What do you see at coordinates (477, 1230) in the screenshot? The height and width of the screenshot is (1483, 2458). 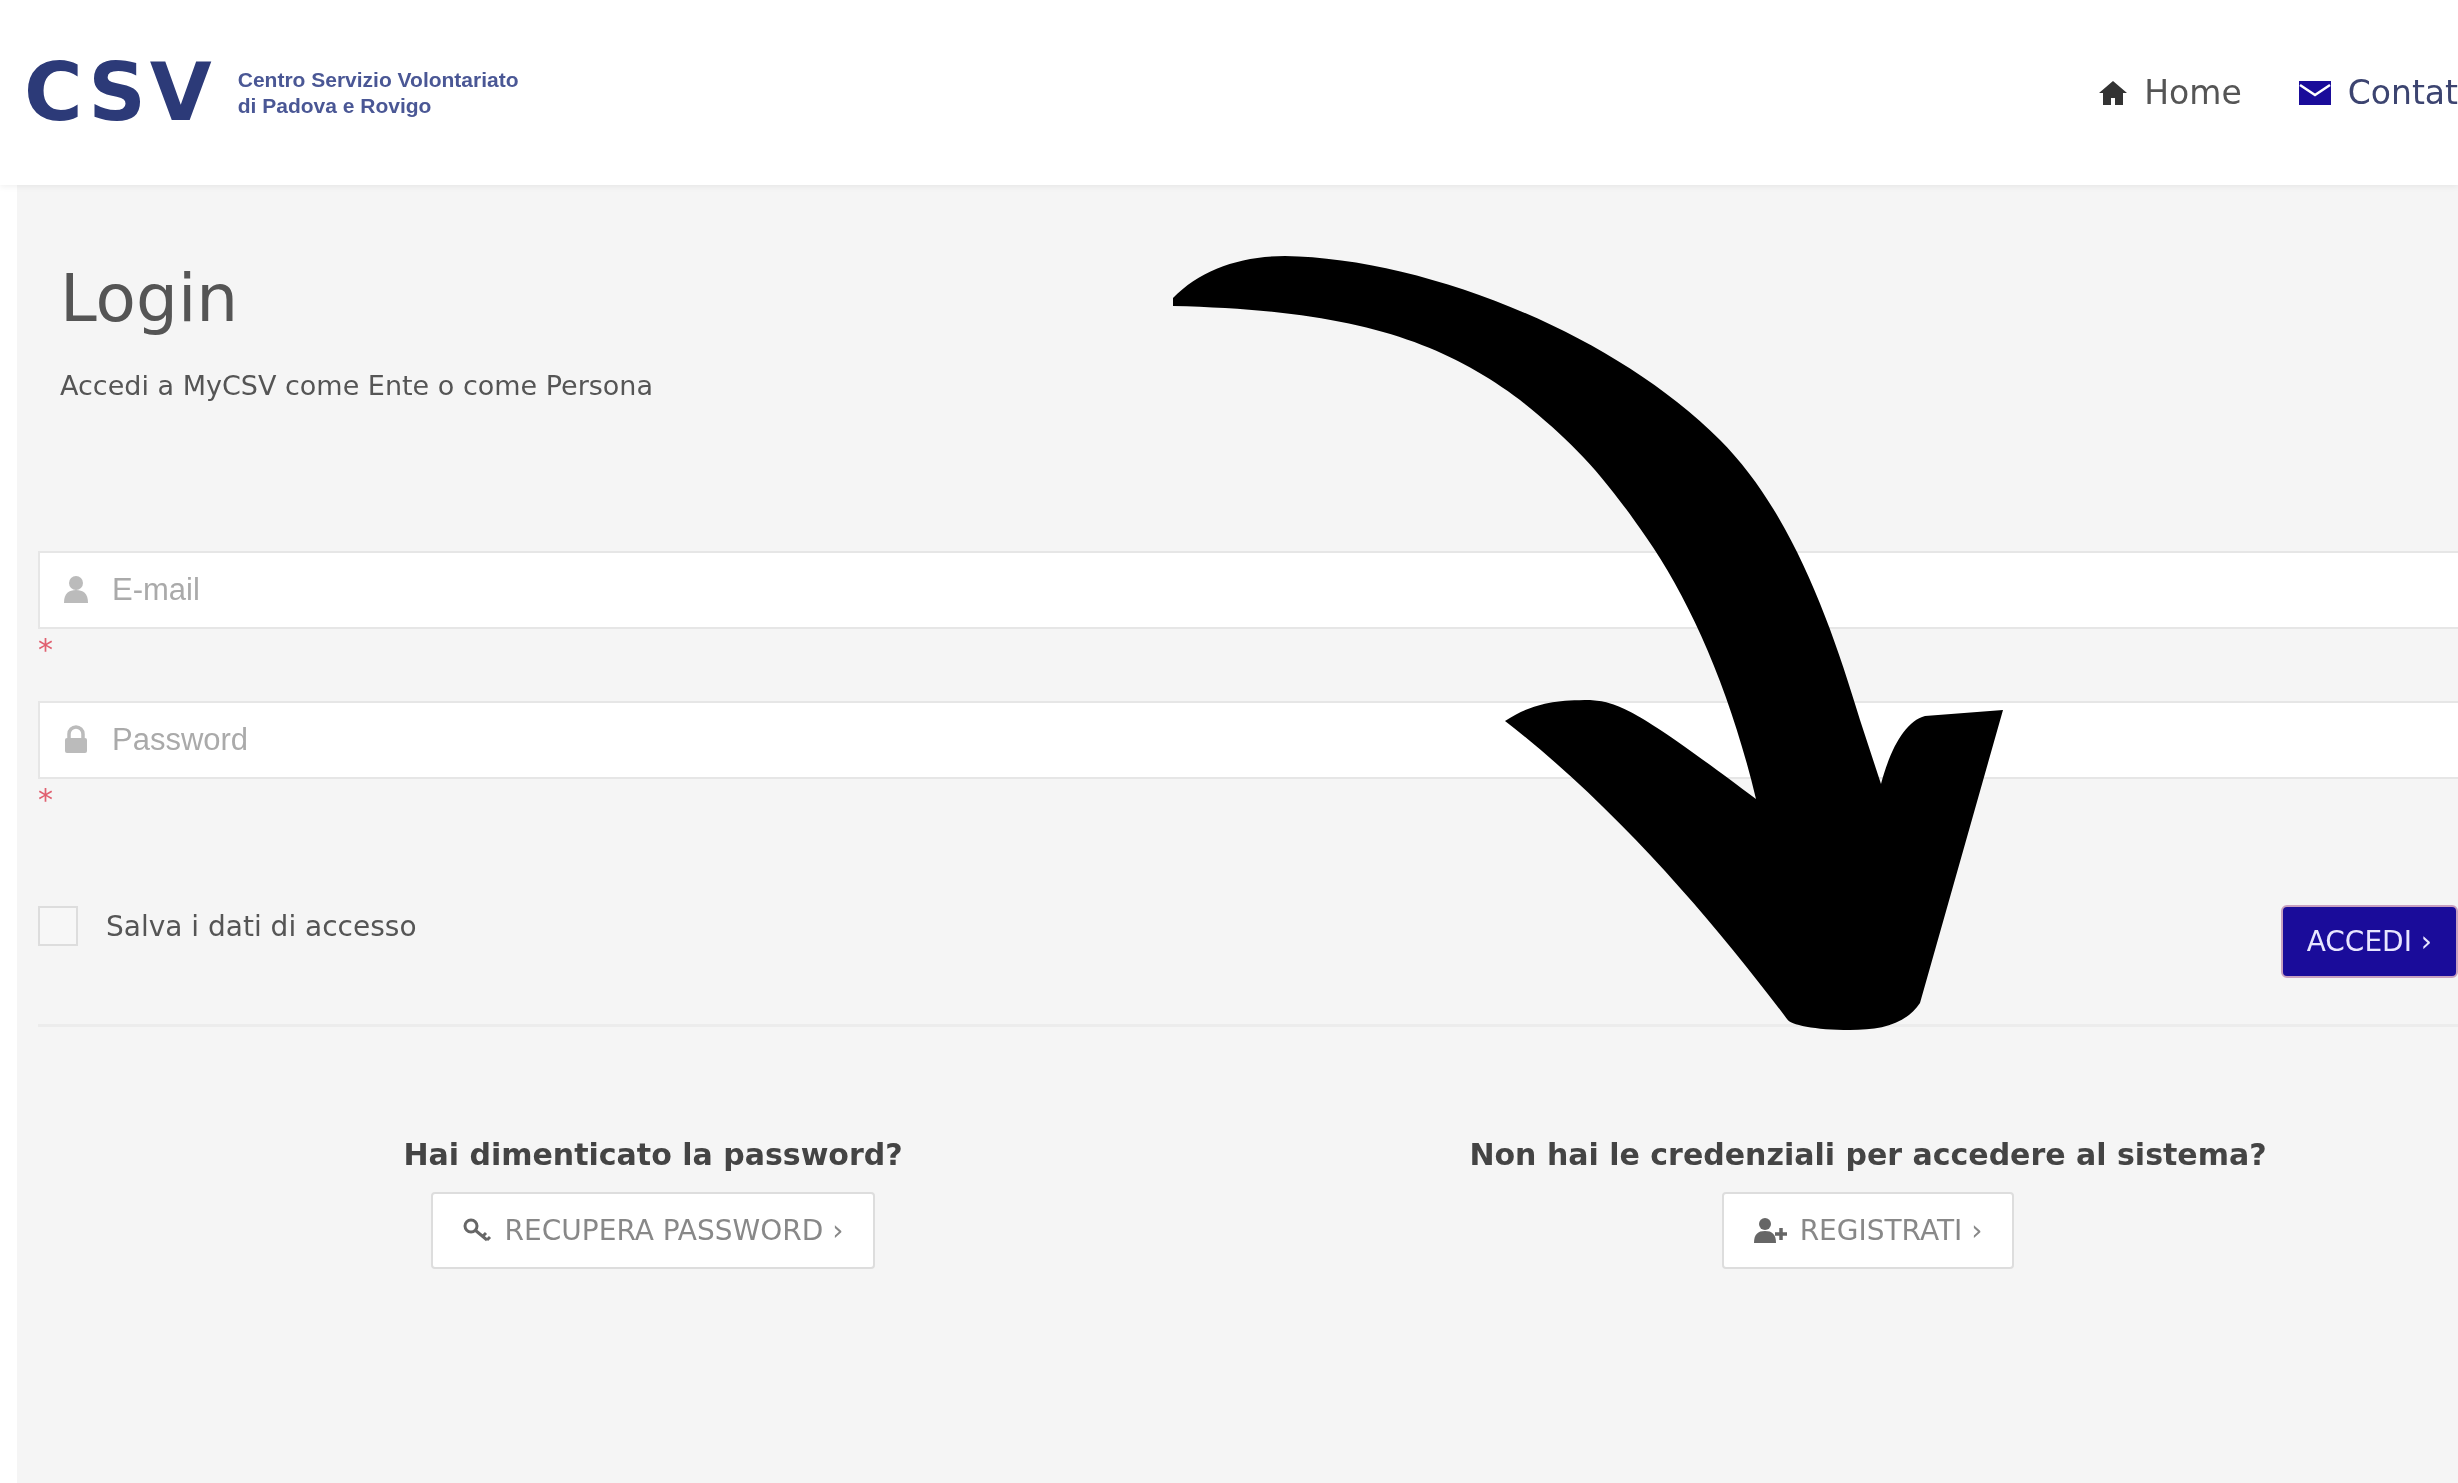 I see `key-icon` at bounding box center [477, 1230].